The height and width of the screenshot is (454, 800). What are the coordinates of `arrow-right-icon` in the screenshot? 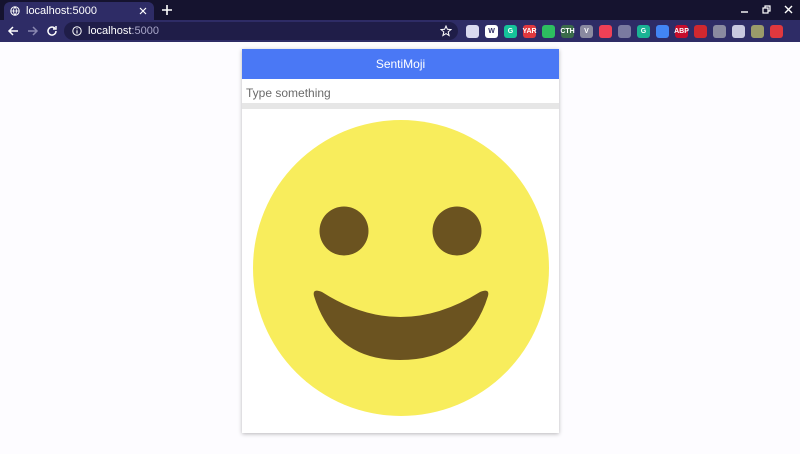 It's located at (33, 31).